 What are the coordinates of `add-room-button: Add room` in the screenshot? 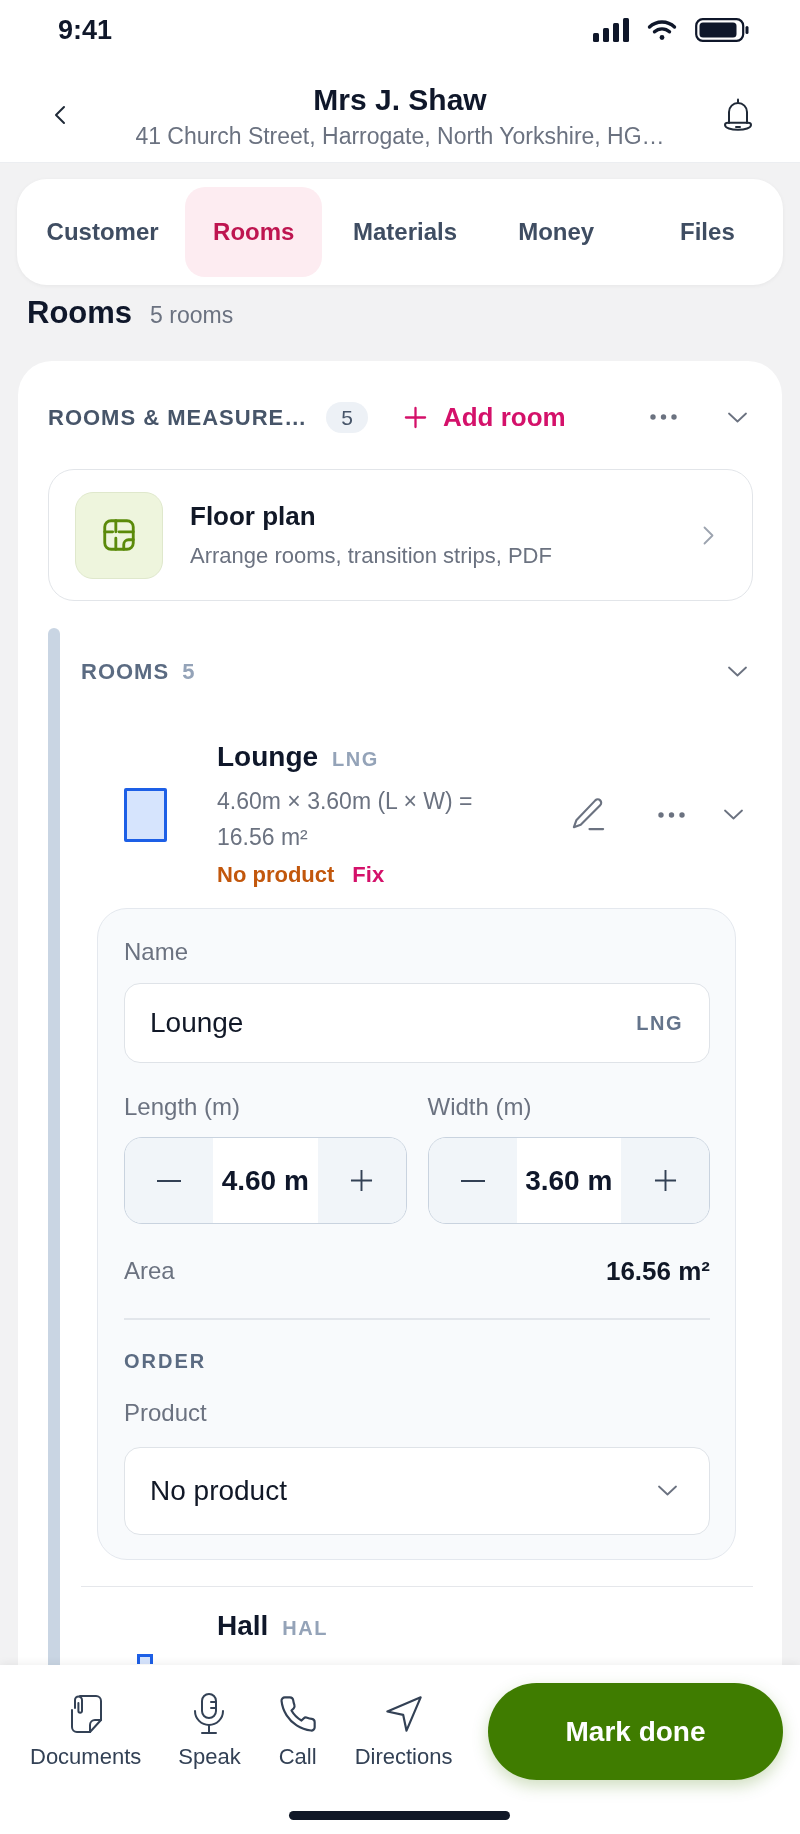 It's located at (484, 417).